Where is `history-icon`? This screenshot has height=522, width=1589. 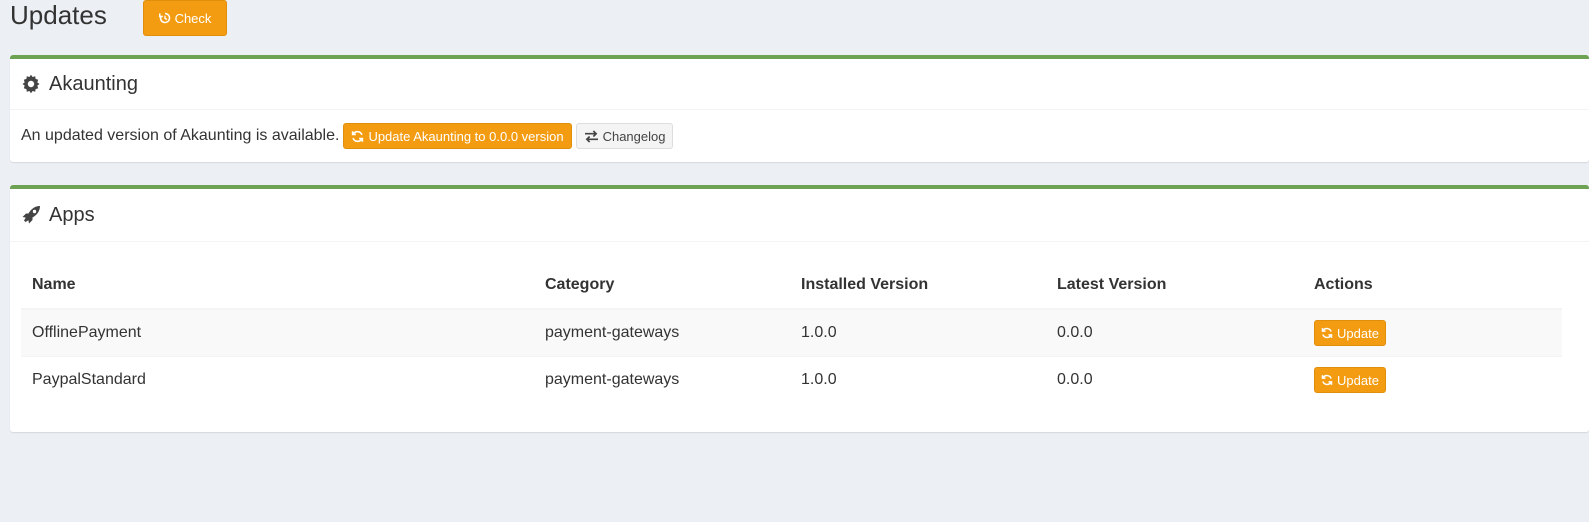
history-icon is located at coordinates (164, 18).